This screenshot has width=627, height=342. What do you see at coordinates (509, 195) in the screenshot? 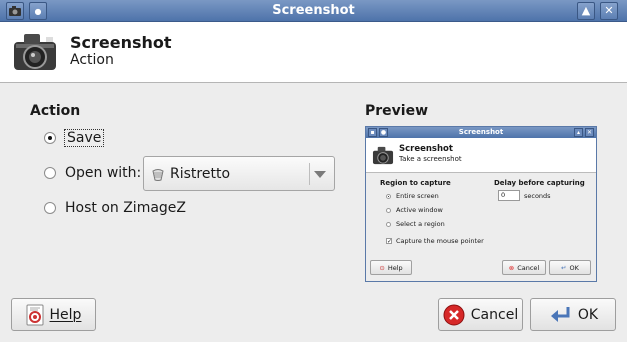
I see `preview-delay-spinner: 0` at bounding box center [509, 195].